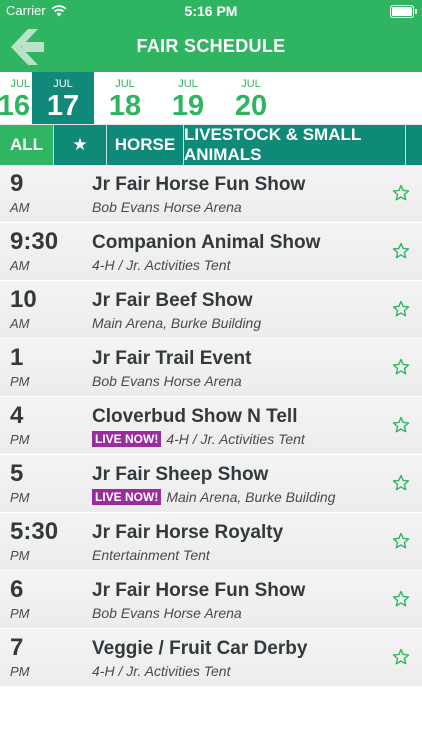  What do you see at coordinates (200, 648) in the screenshot?
I see `event-title: Veggie / Fruit Car Derby` at bounding box center [200, 648].